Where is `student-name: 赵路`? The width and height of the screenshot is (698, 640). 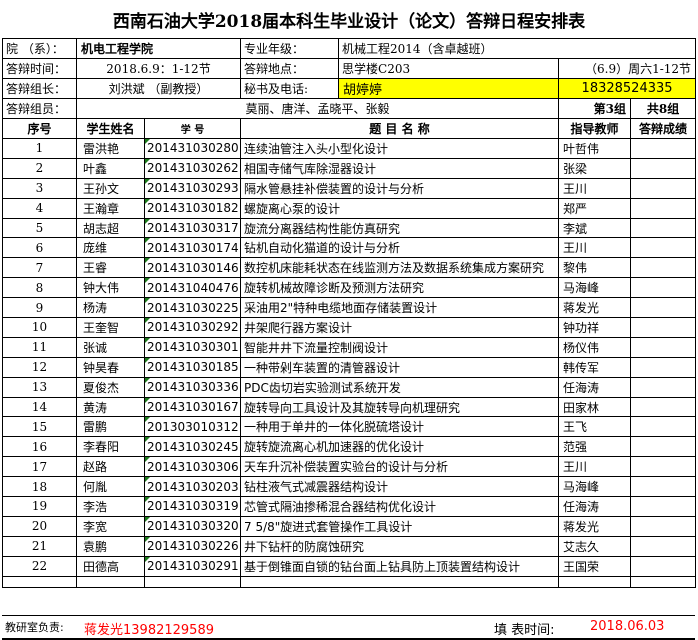 student-name: 赵路 is located at coordinates (110, 467).